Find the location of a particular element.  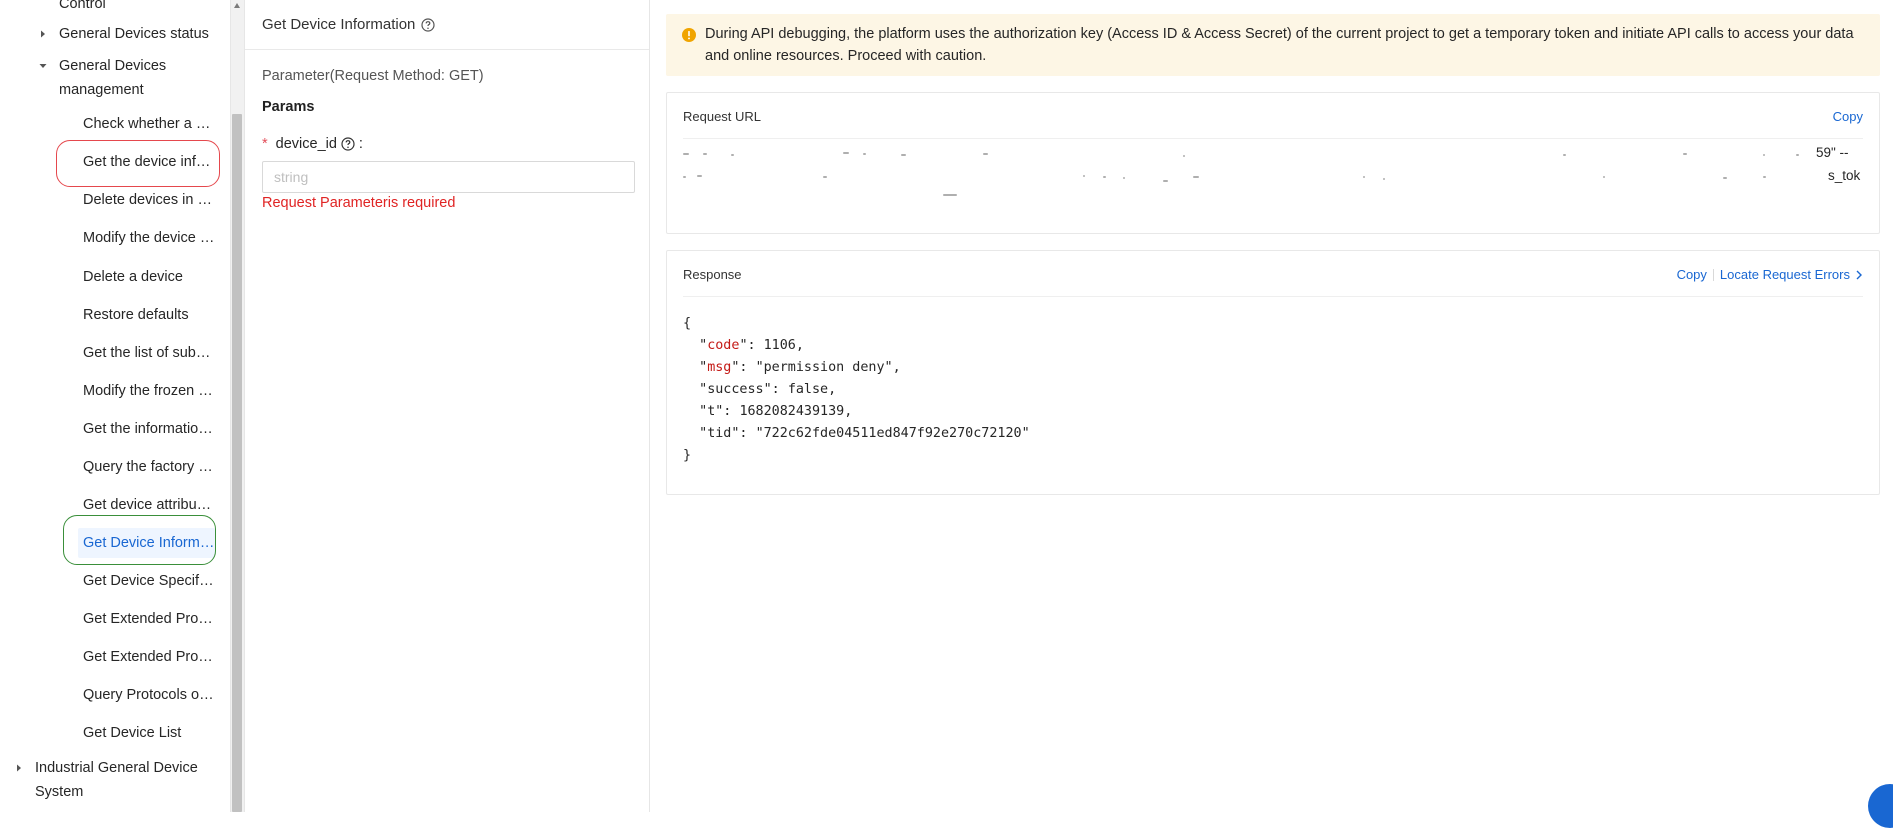

sidebar-item-modify-device-name: Modify the device name is located at coordinates (146, 238).